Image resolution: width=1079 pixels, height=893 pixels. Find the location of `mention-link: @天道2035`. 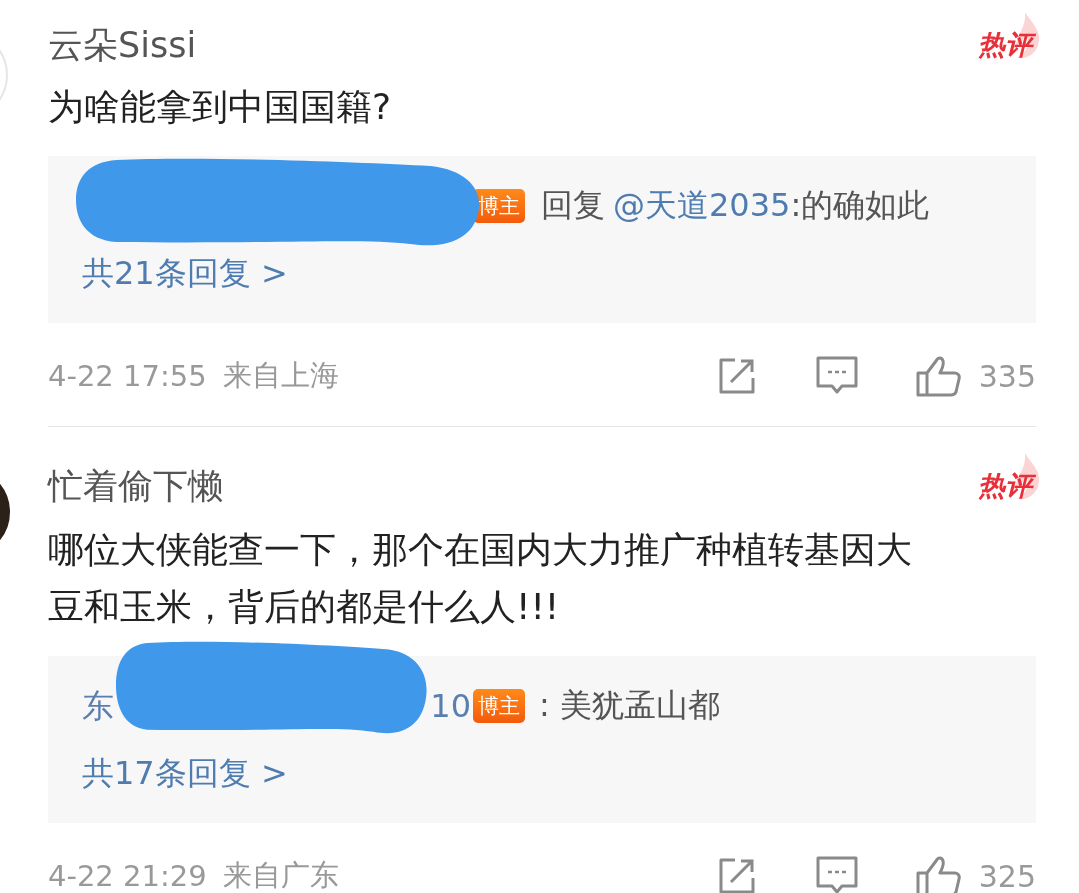

mention-link: @天道2035 is located at coordinates (702, 206).